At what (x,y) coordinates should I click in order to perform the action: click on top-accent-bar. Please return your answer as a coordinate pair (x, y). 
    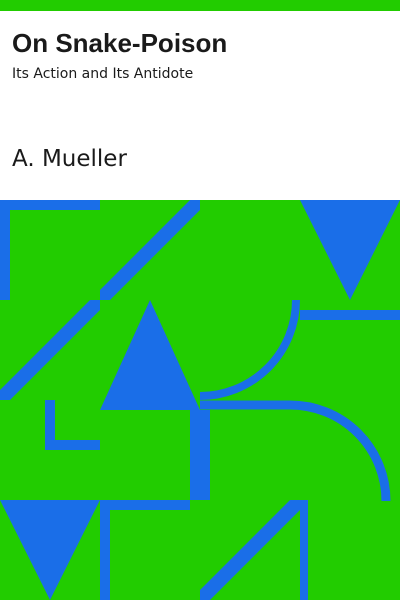
    Looking at the image, I should click on (200, 5).